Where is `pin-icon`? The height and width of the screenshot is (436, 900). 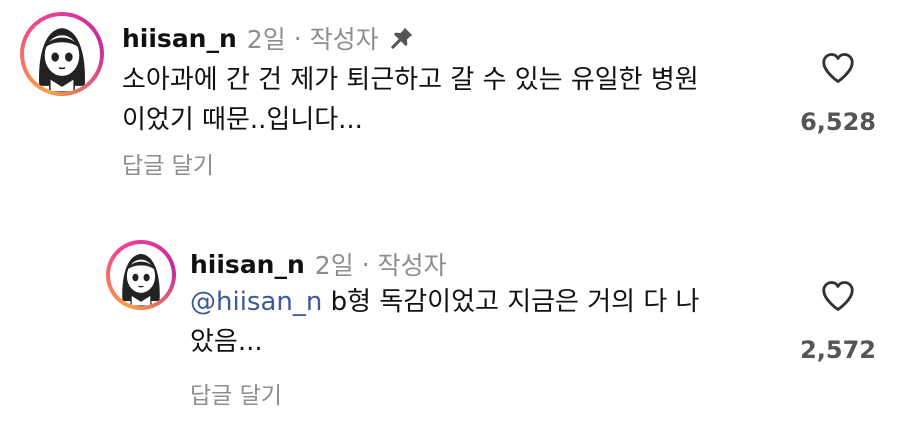 pin-icon is located at coordinates (402, 38).